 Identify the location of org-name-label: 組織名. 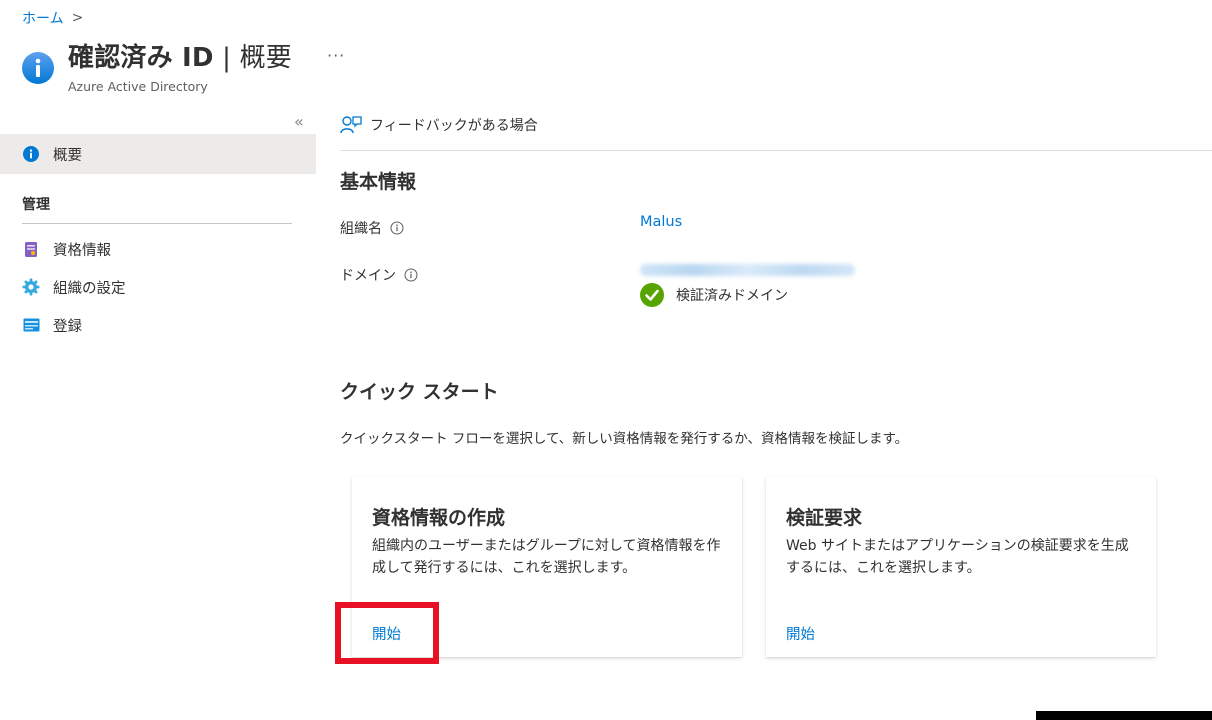
(372, 228).